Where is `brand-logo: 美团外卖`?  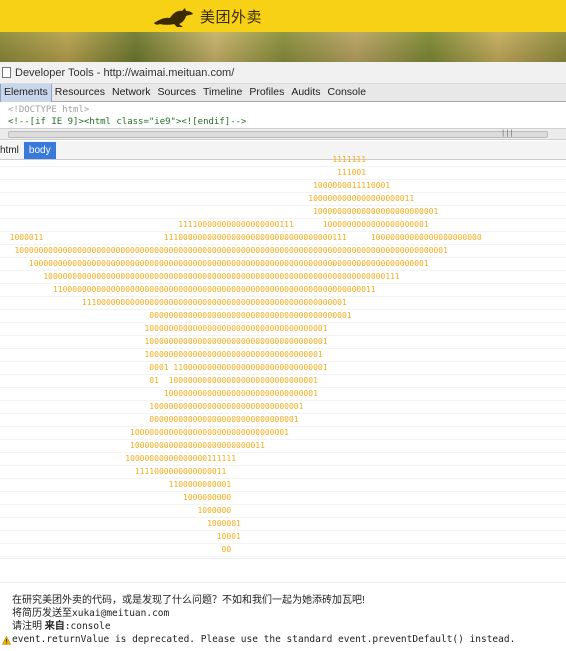 brand-logo: 美团外卖 is located at coordinates (207, 16).